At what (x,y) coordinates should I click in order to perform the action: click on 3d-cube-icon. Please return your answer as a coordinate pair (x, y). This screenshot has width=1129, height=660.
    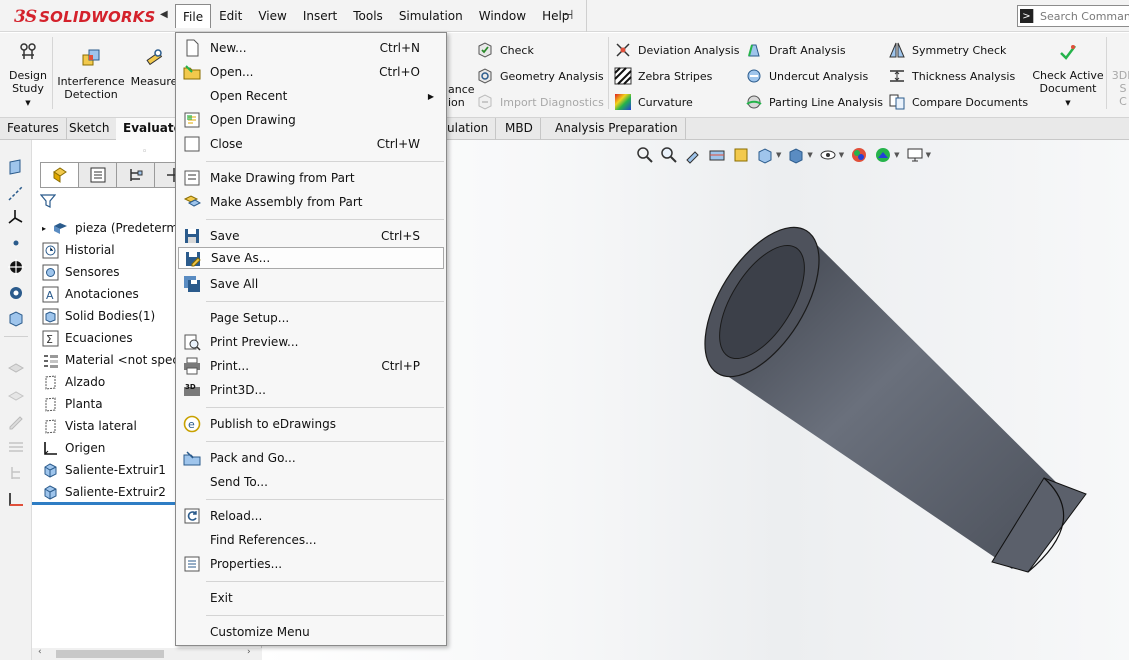
    Looking at the image, I should click on (16, 319).